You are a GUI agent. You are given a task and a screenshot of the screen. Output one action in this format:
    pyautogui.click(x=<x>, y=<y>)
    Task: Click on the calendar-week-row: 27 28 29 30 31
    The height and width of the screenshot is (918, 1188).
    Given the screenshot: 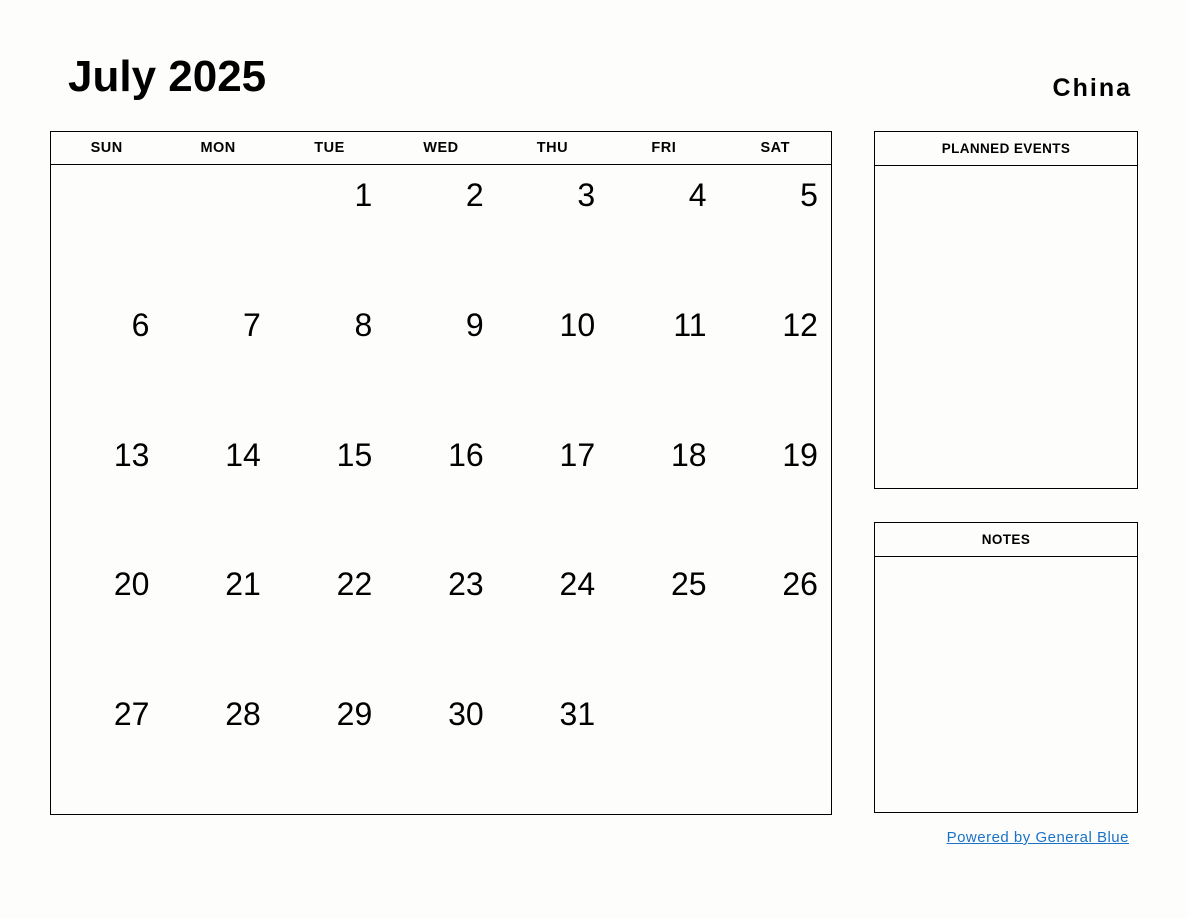 What is the action you would take?
    pyautogui.click(x=441, y=749)
    